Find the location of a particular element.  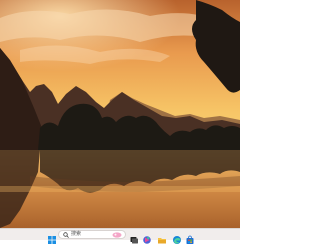

chat-icon is located at coordinates (147, 240).